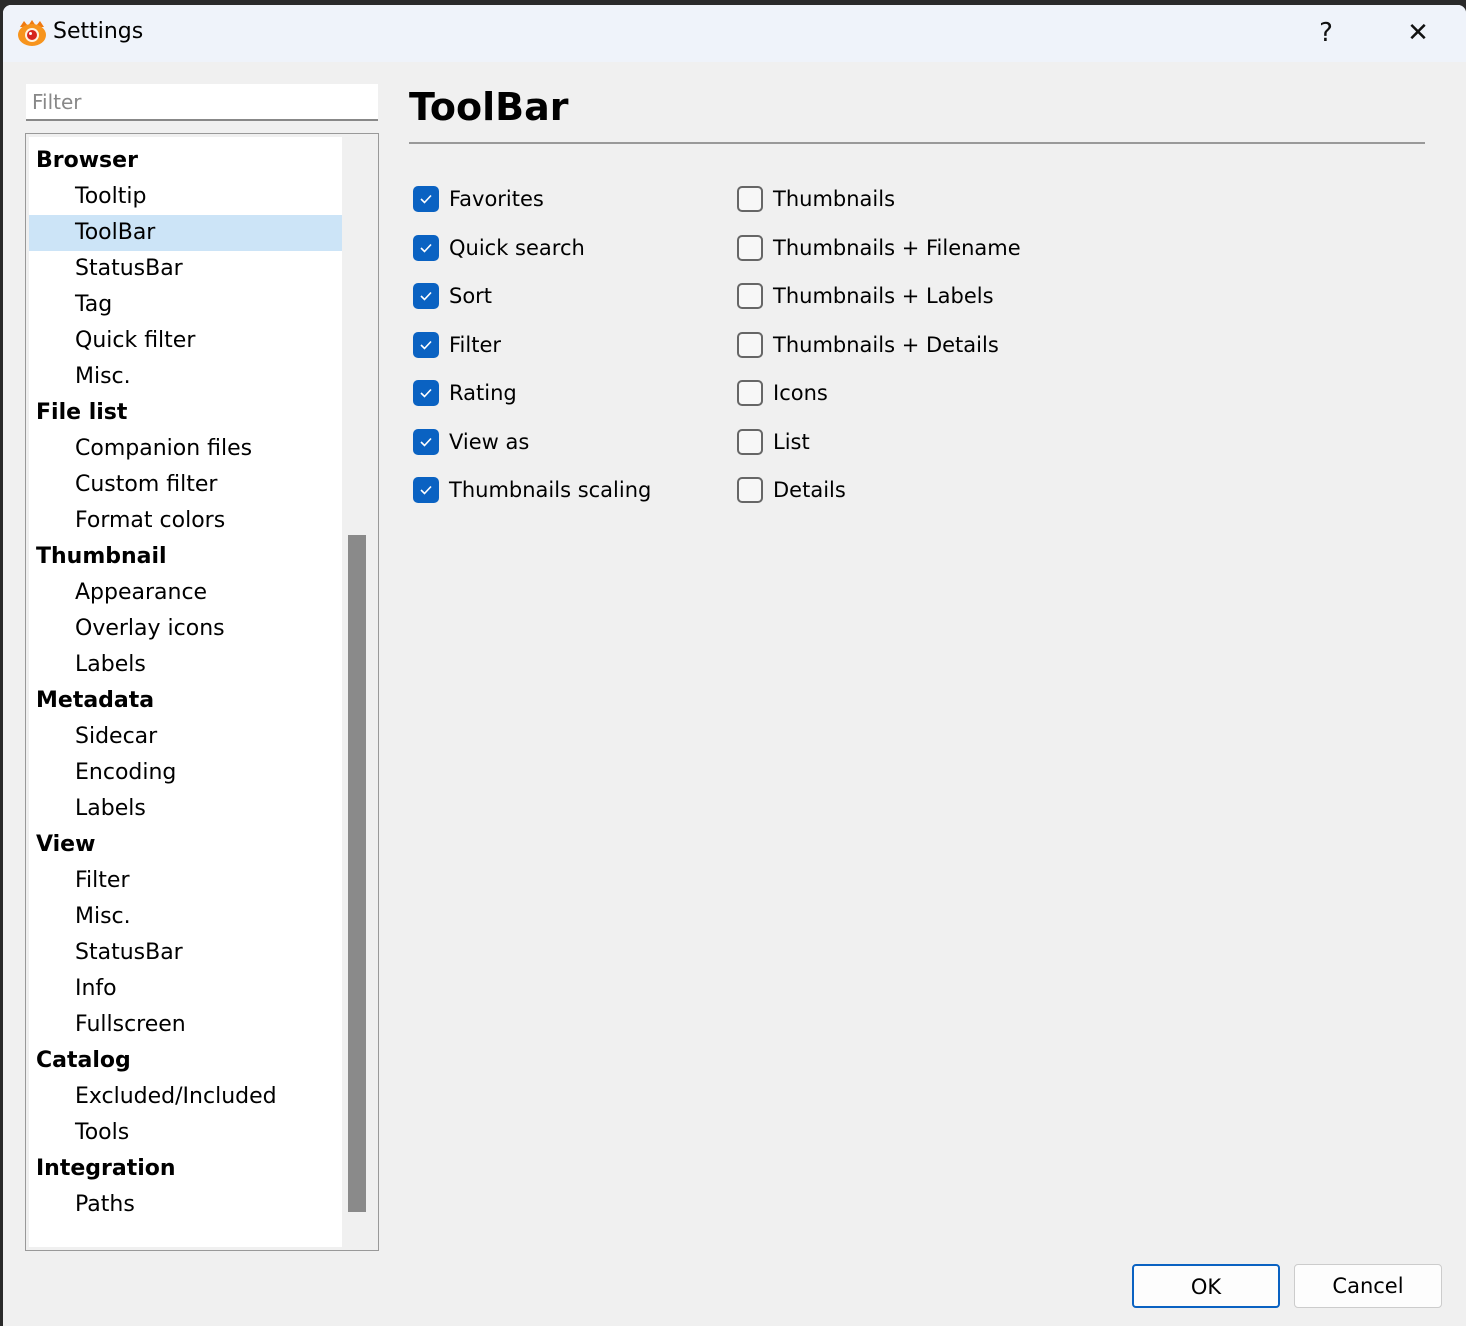  What do you see at coordinates (185, 1133) in the screenshot?
I see `tree-item: Tools` at bounding box center [185, 1133].